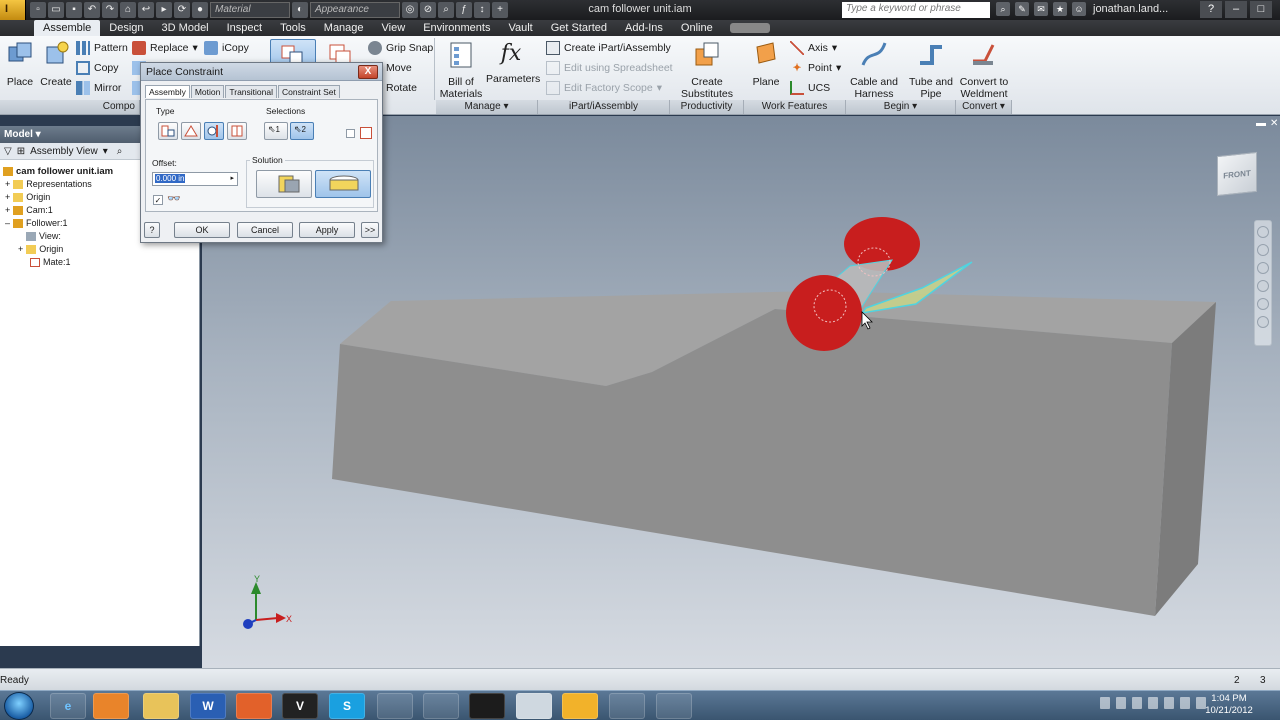  I want to click on dialog-title: Place Constraint, so click(261, 72).